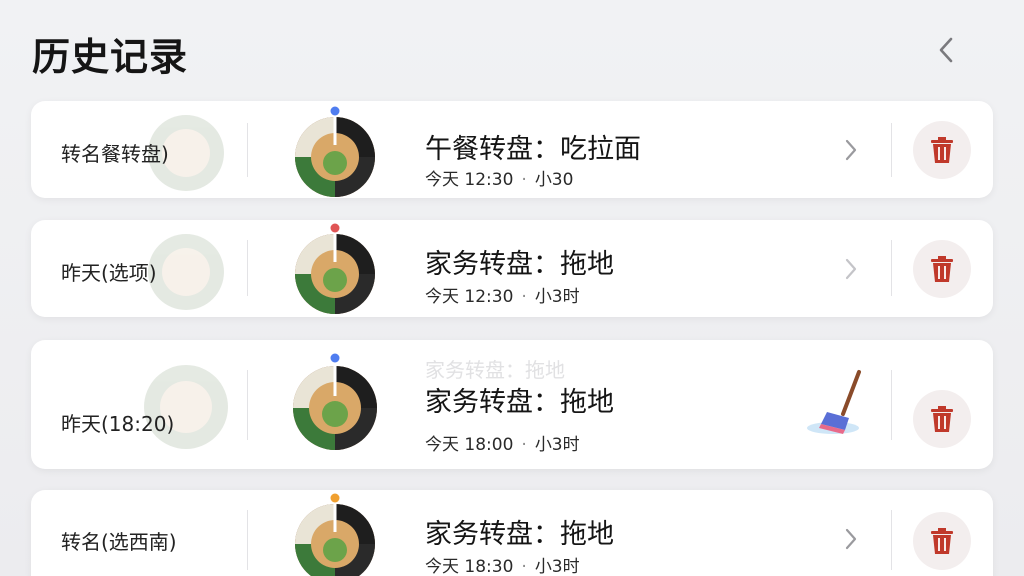  I want to click on page-title: 历史记录, so click(110, 57).